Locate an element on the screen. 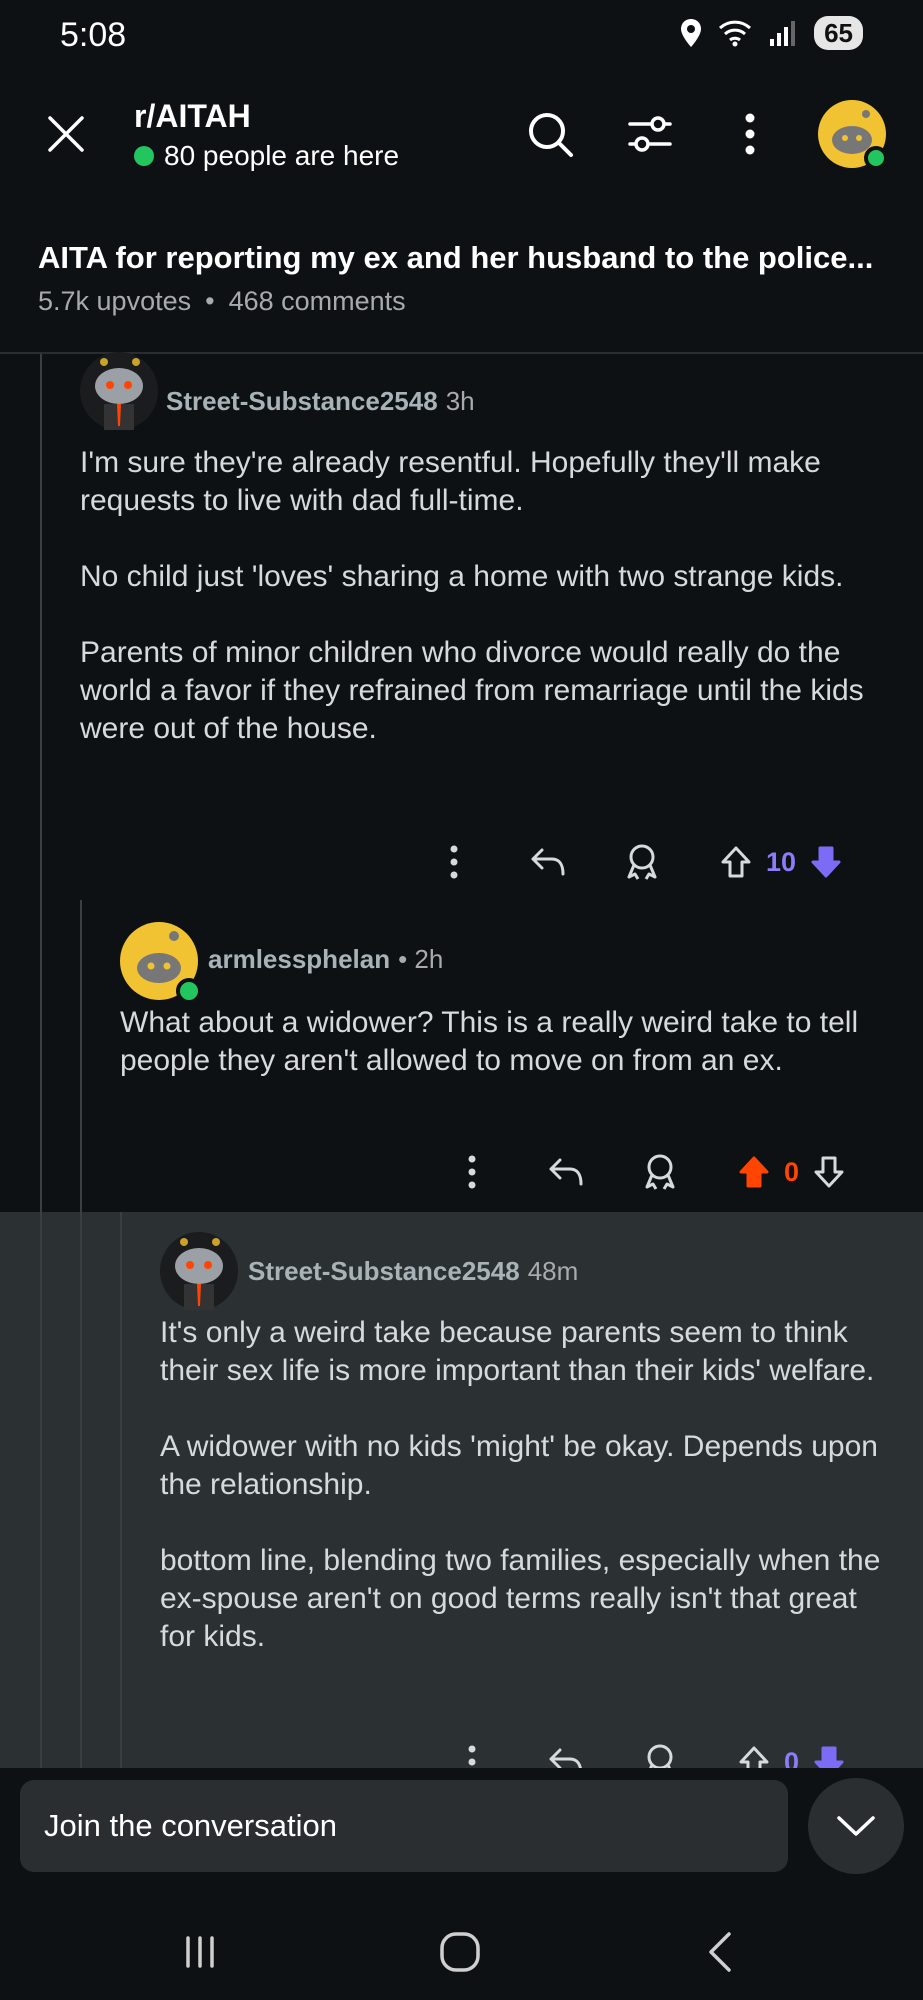  close-icon is located at coordinates (66, 134).